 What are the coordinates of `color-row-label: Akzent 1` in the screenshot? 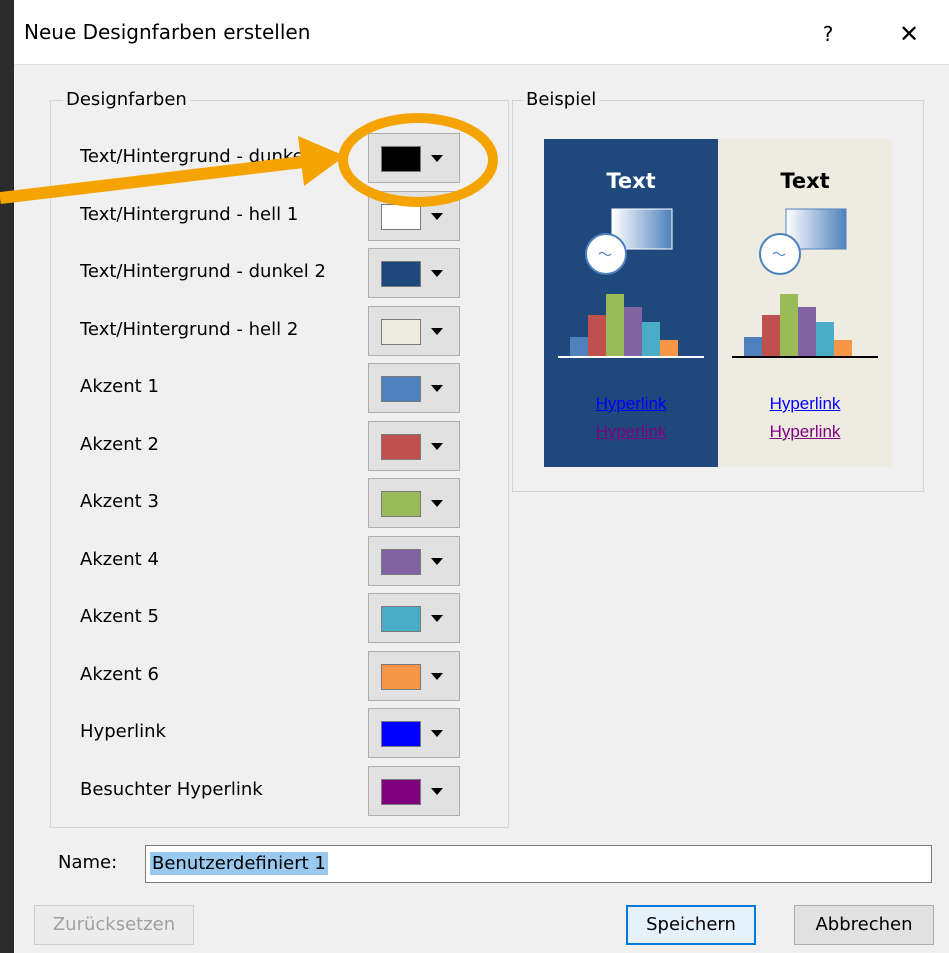 It's located at (119, 386).